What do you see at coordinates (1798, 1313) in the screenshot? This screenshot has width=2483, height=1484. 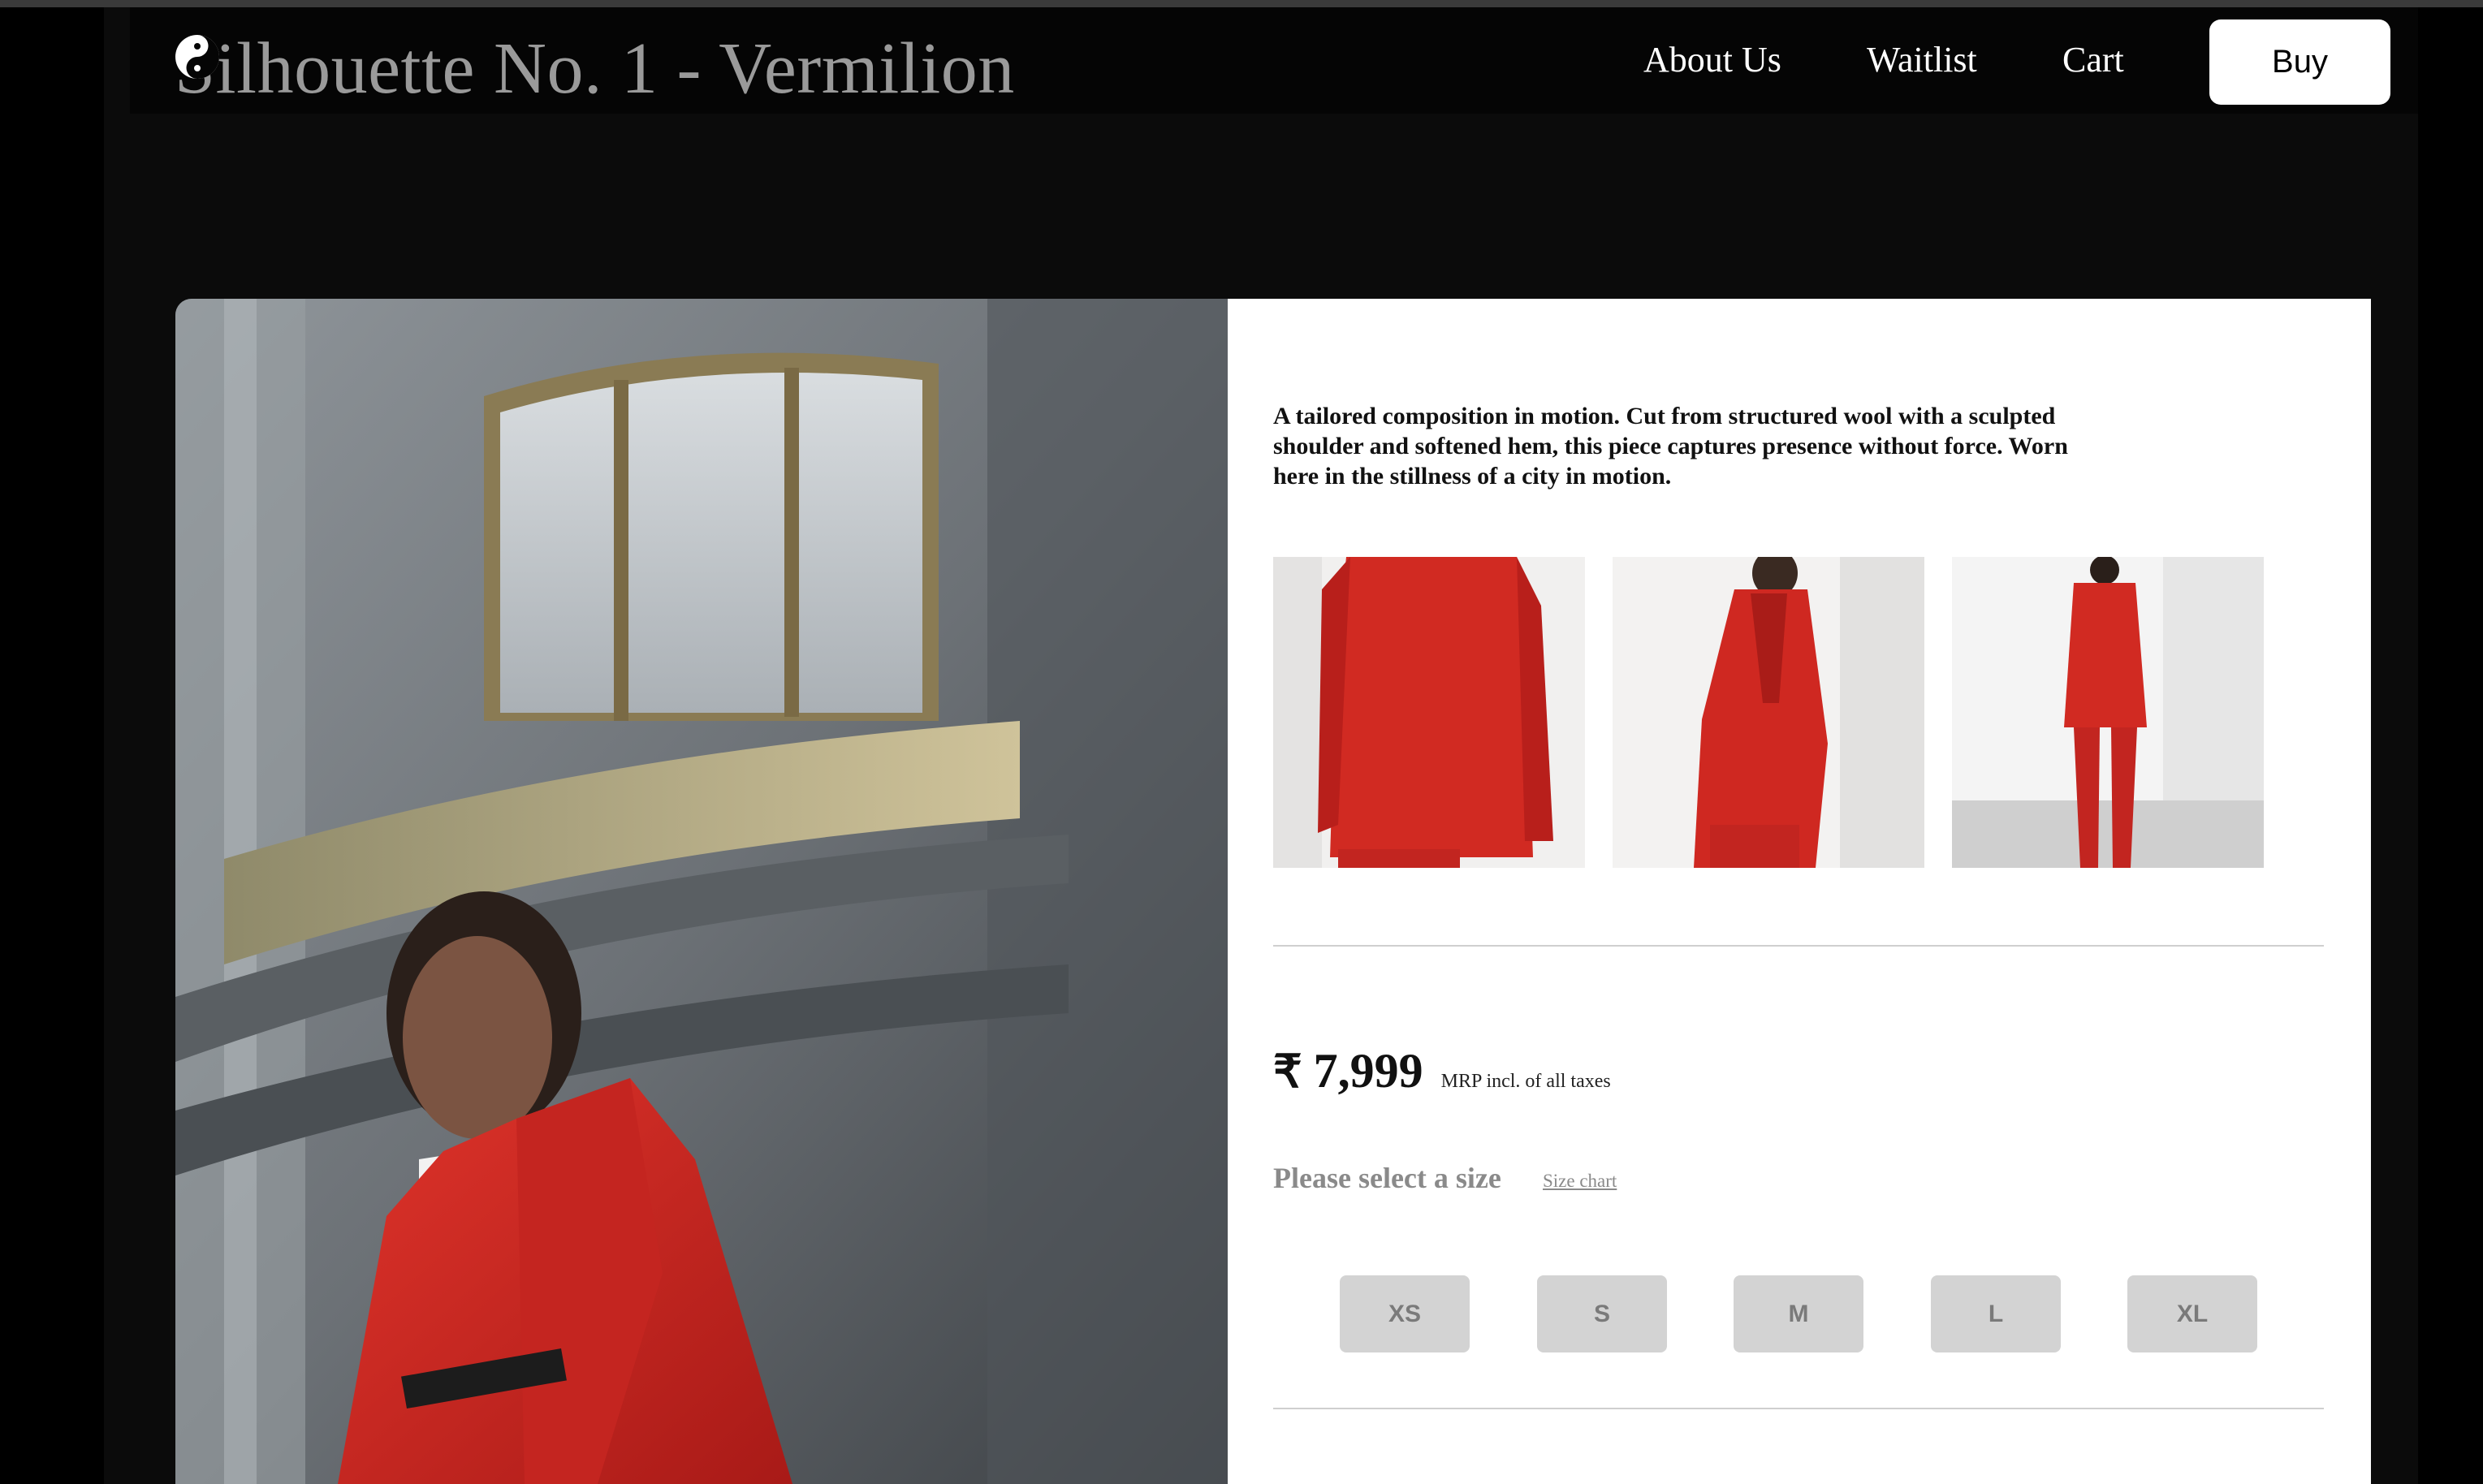 I see `size-button-m: M` at bounding box center [1798, 1313].